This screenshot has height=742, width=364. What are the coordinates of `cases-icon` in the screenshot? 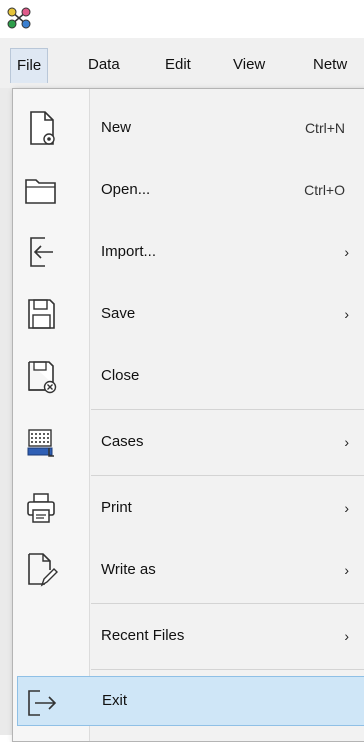 It's located at (40, 443).